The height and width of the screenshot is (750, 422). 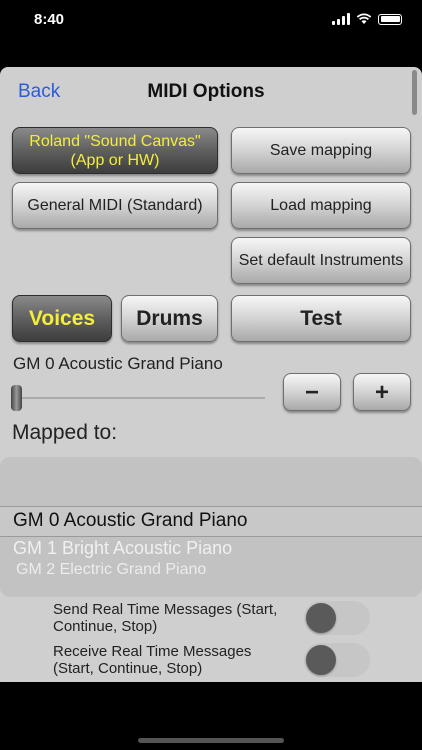 What do you see at coordinates (16, 398) in the screenshot?
I see `instrument-slider-thumb` at bounding box center [16, 398].